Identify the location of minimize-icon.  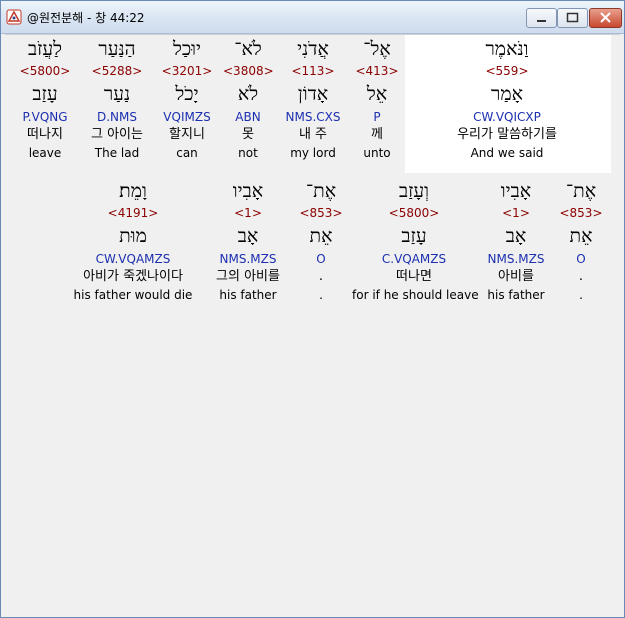
(541, 21).